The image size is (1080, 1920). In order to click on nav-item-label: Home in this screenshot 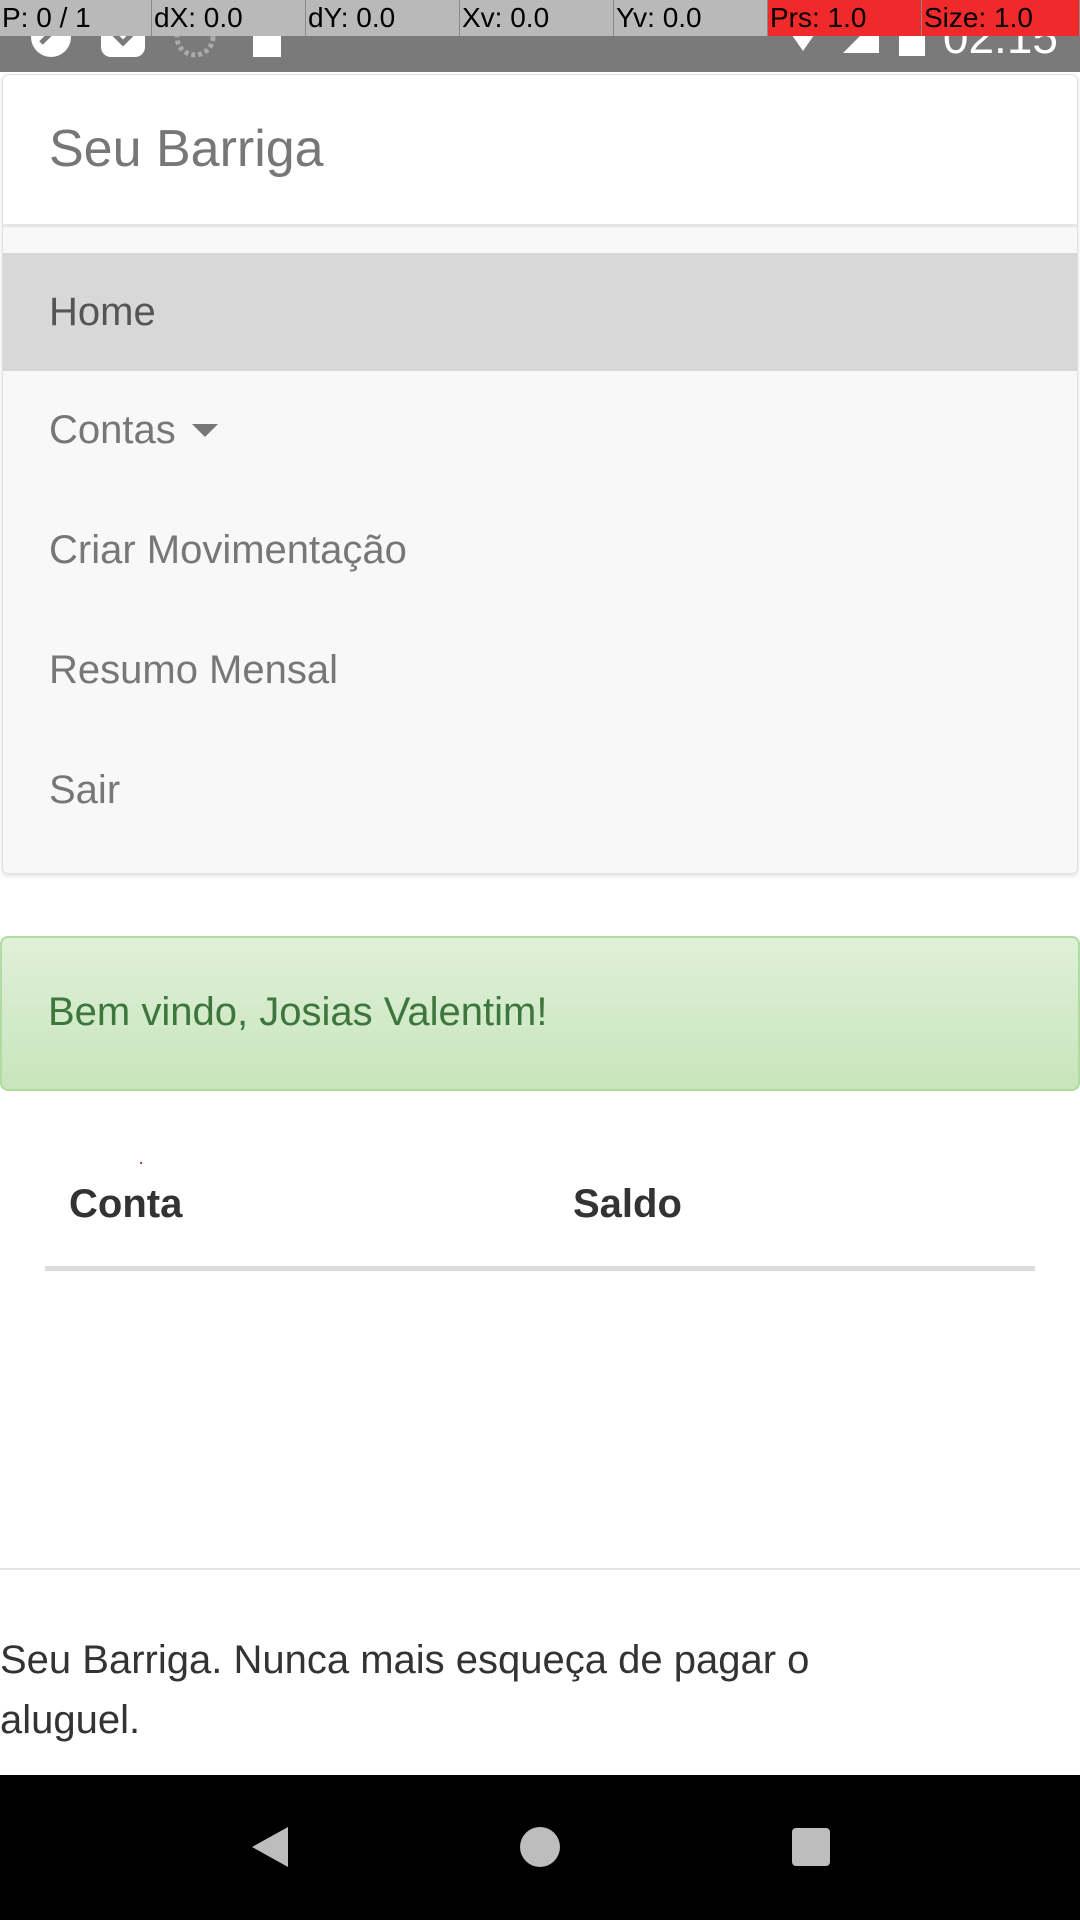, I will do `click(102, 312)`.